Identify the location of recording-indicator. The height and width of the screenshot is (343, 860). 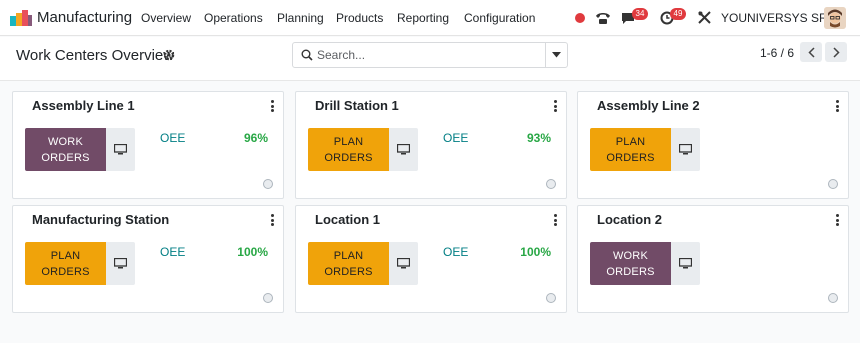
(580, 18).